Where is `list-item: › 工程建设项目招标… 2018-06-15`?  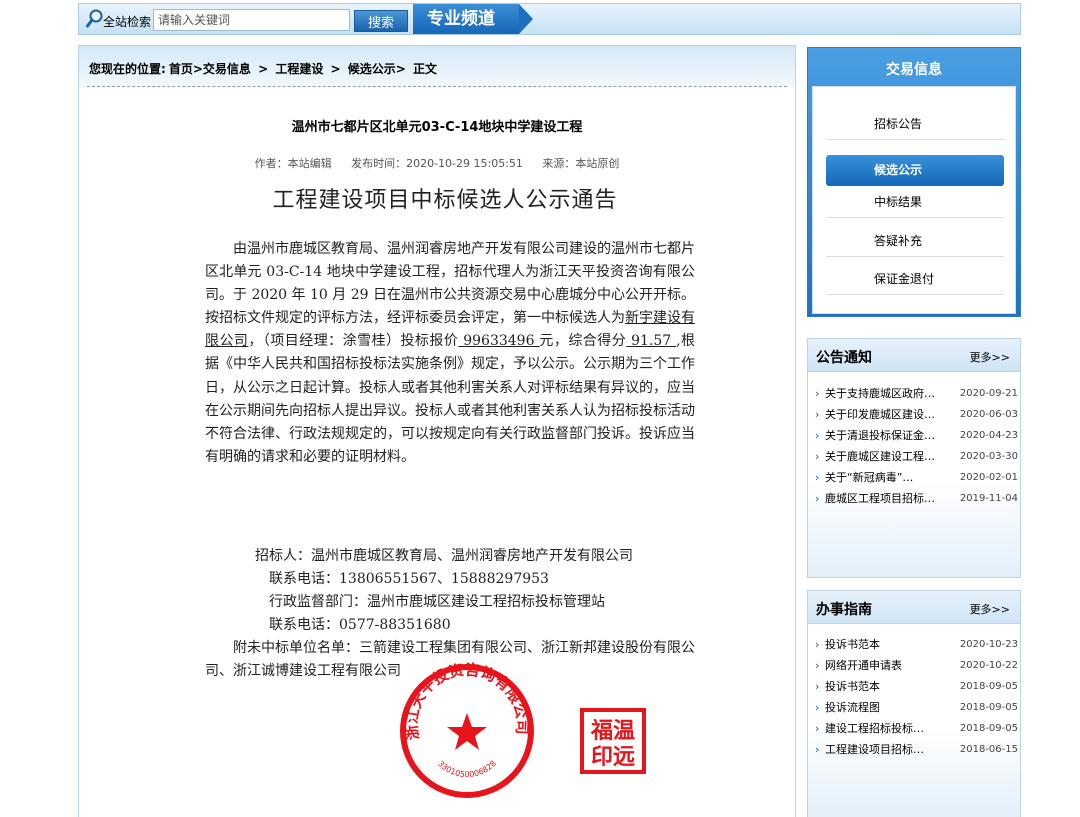
list-item: › 工程建设项目招标… 2018-06-15 is located at coordinates (916, 749).